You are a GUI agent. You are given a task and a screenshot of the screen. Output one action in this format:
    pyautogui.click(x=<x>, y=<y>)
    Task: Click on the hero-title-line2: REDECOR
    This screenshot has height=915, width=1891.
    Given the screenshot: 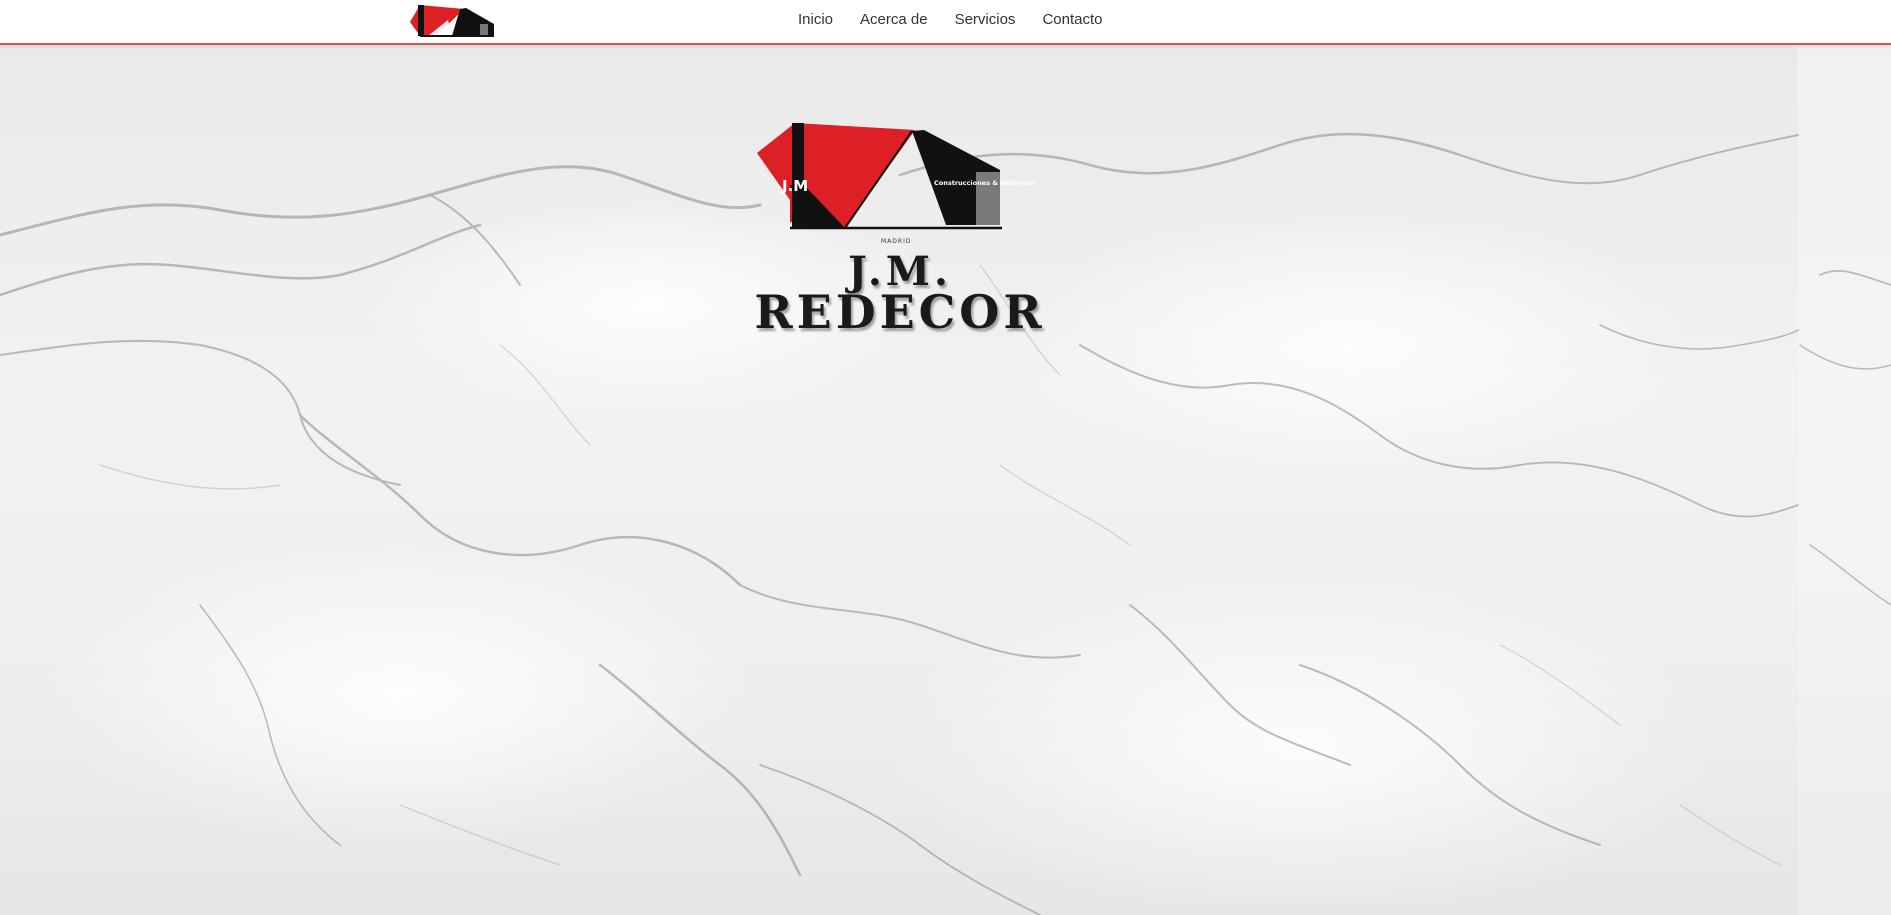 What is the action you would take?
    pyautogui.click(x=900, y=312)
    